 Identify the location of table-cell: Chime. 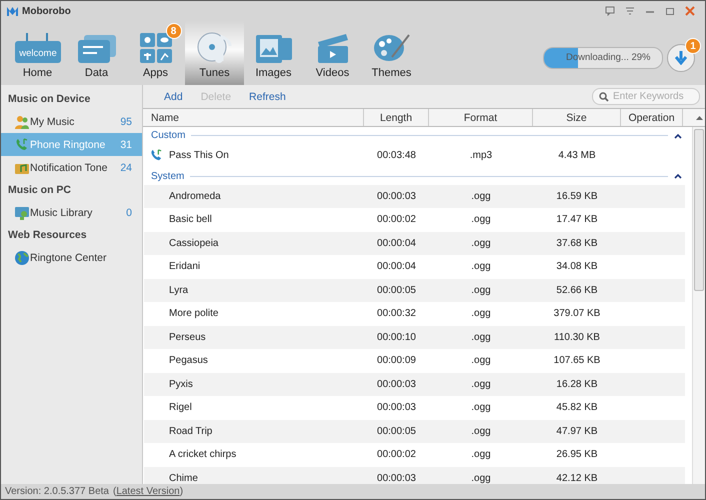
(183, 478).